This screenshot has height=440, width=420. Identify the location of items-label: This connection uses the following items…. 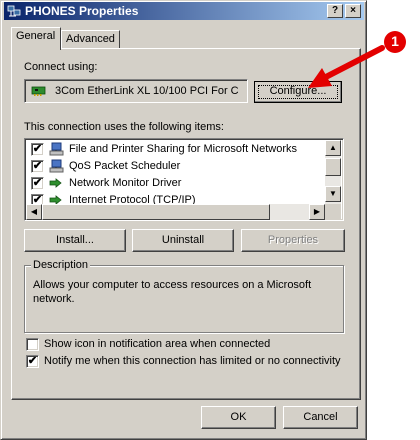
(124, 127).